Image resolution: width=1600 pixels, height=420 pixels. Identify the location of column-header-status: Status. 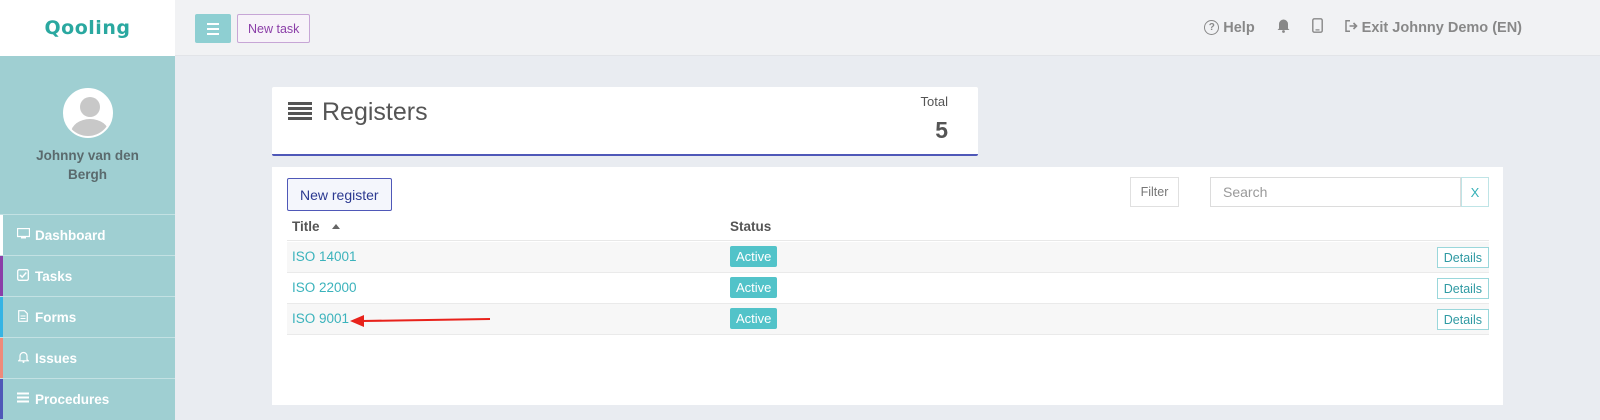
(750, 226).